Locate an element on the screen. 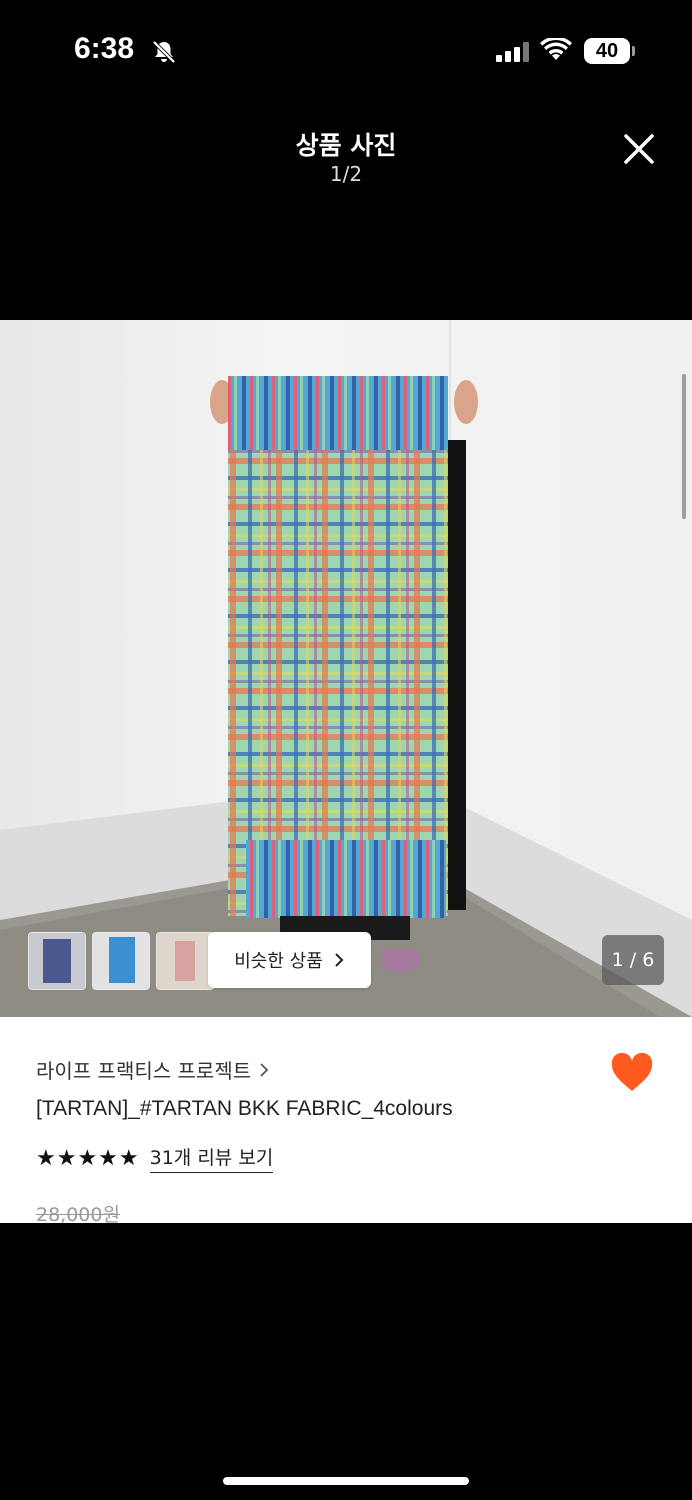 The height and width of the screenshot is (1500, 692). scroll-indicator is located at coordinates (684, 446).